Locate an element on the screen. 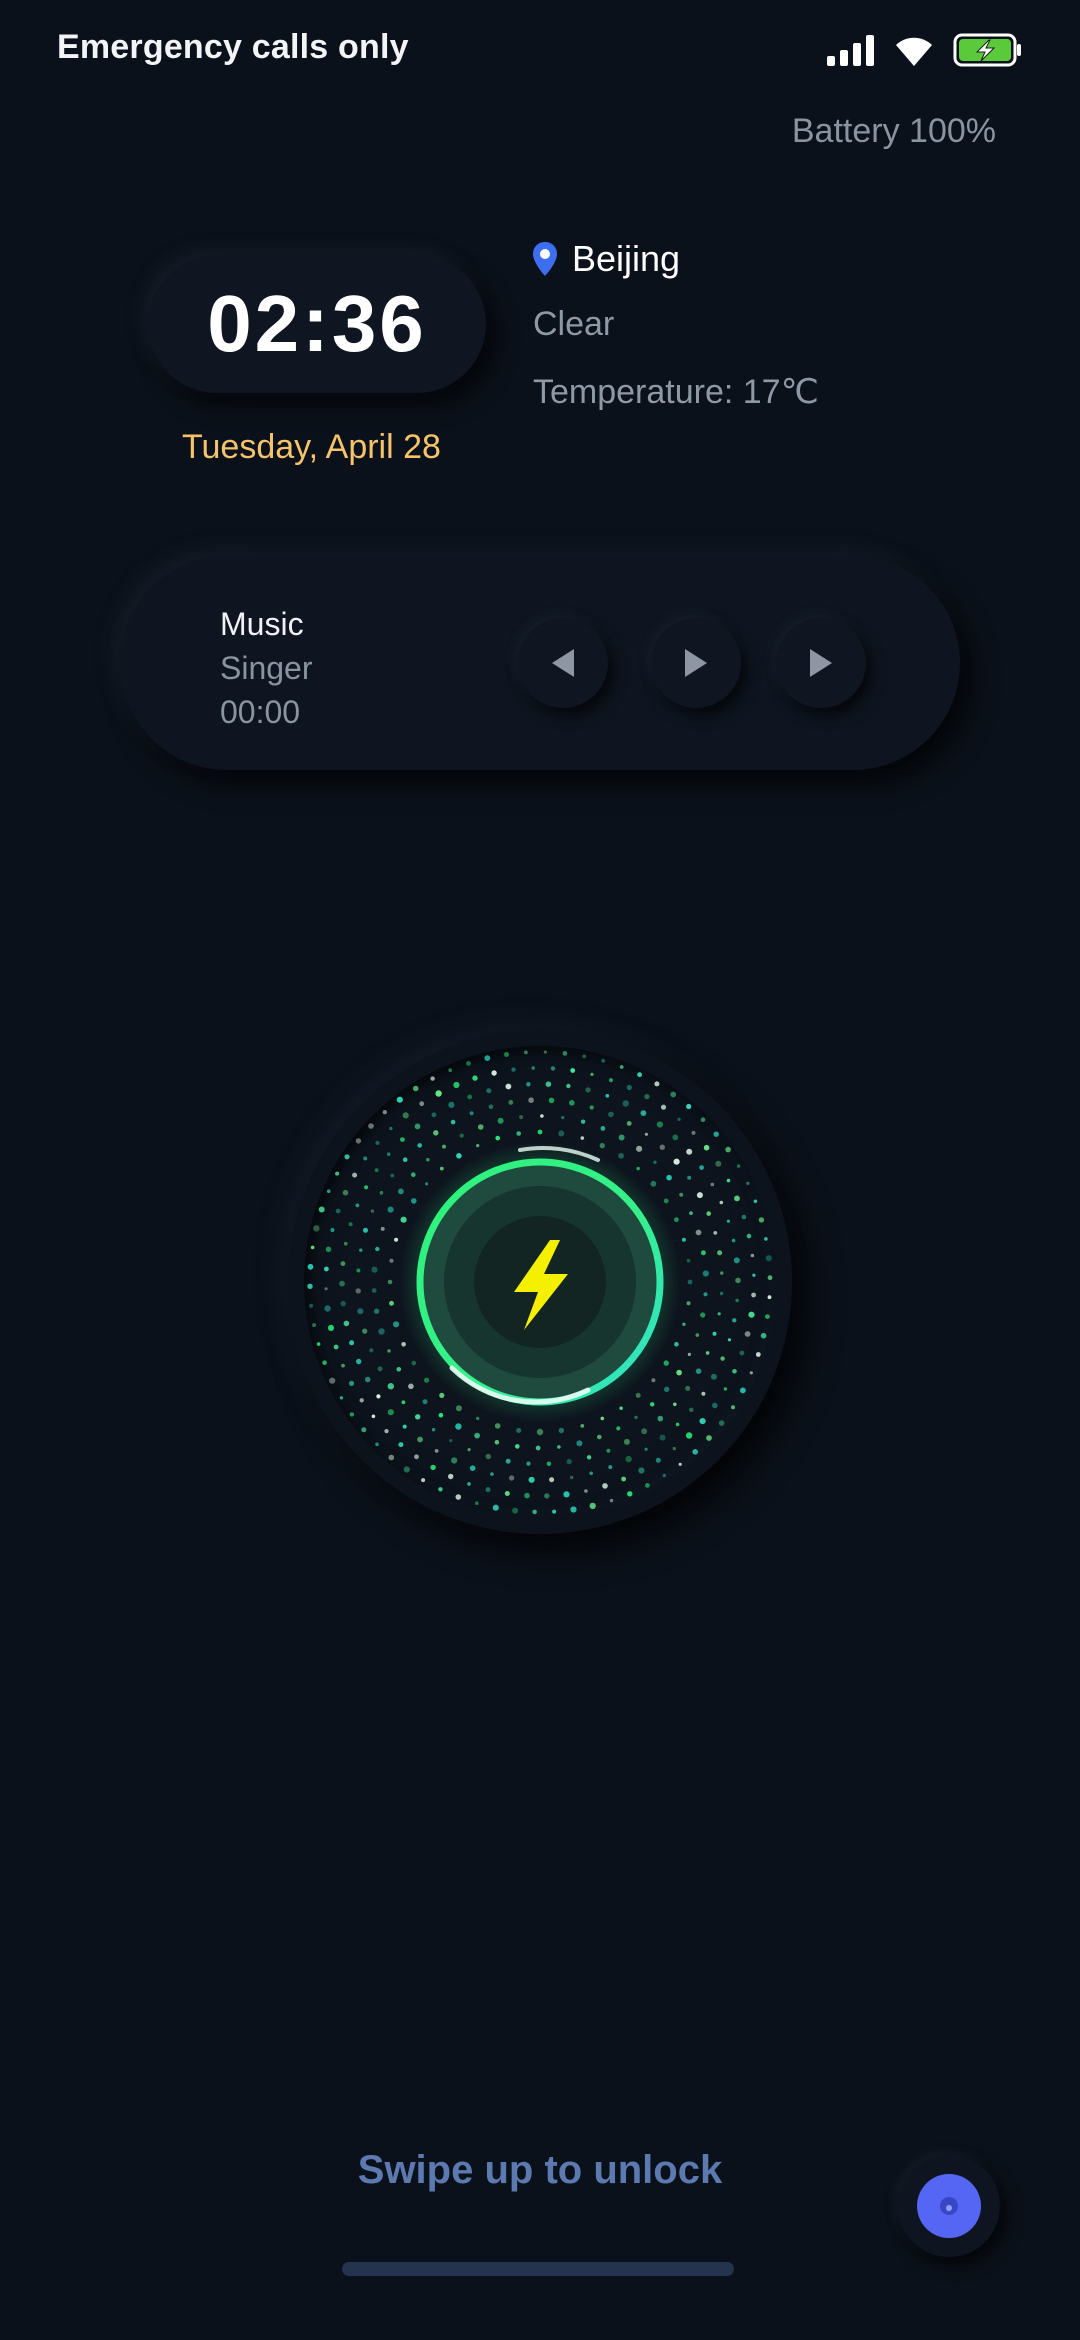 The image size is (1080, 2340). charging-visual is located at coordinates (540, 1282).